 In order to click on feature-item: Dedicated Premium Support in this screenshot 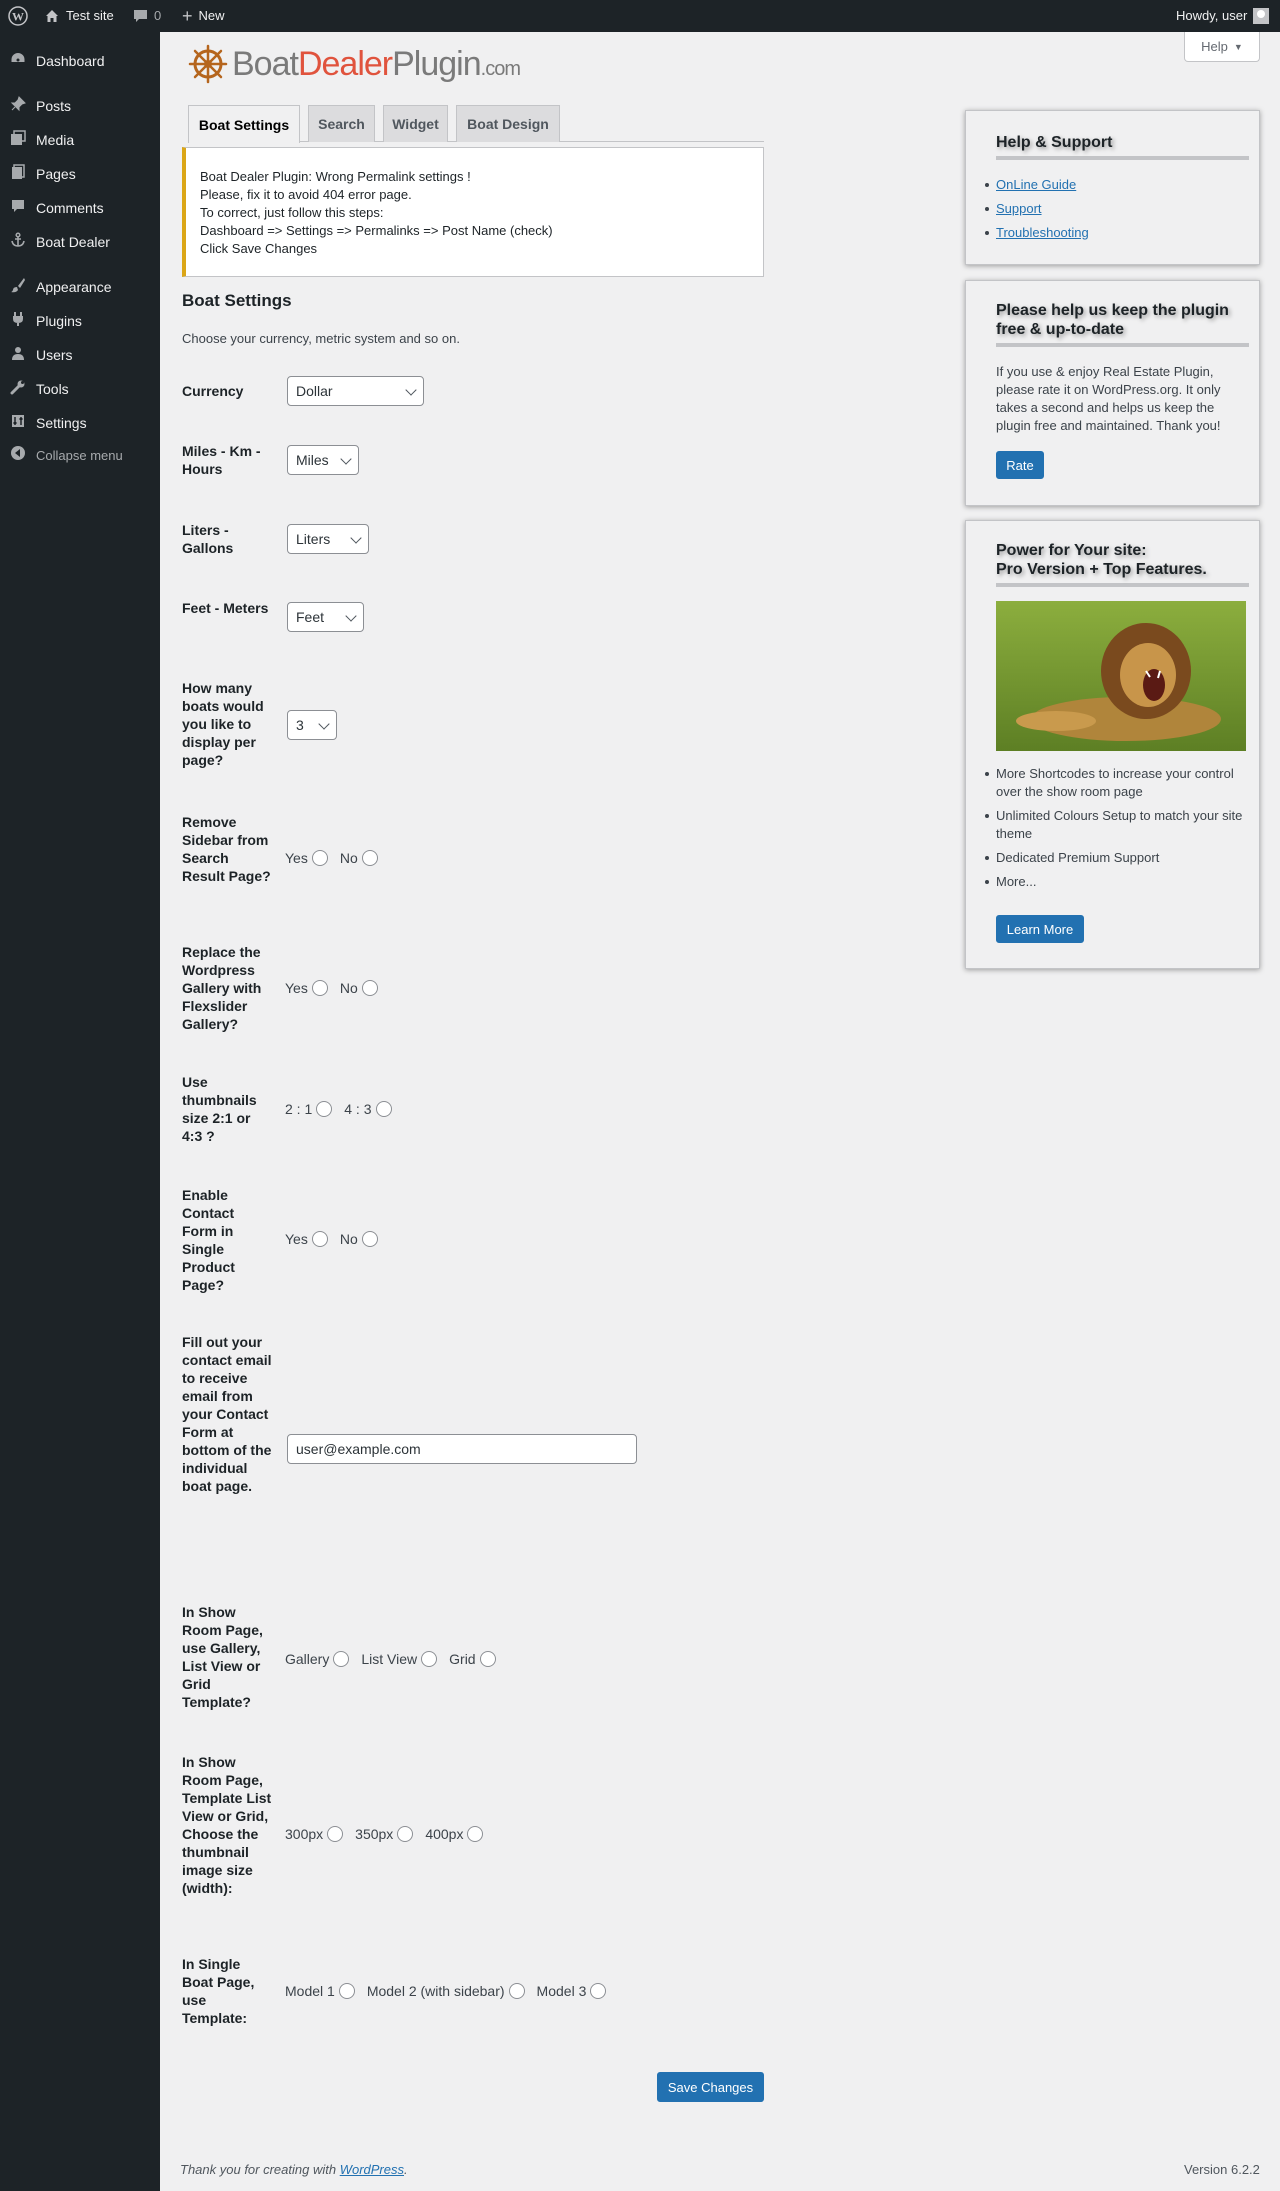, I will do `click(1116, 858)`.